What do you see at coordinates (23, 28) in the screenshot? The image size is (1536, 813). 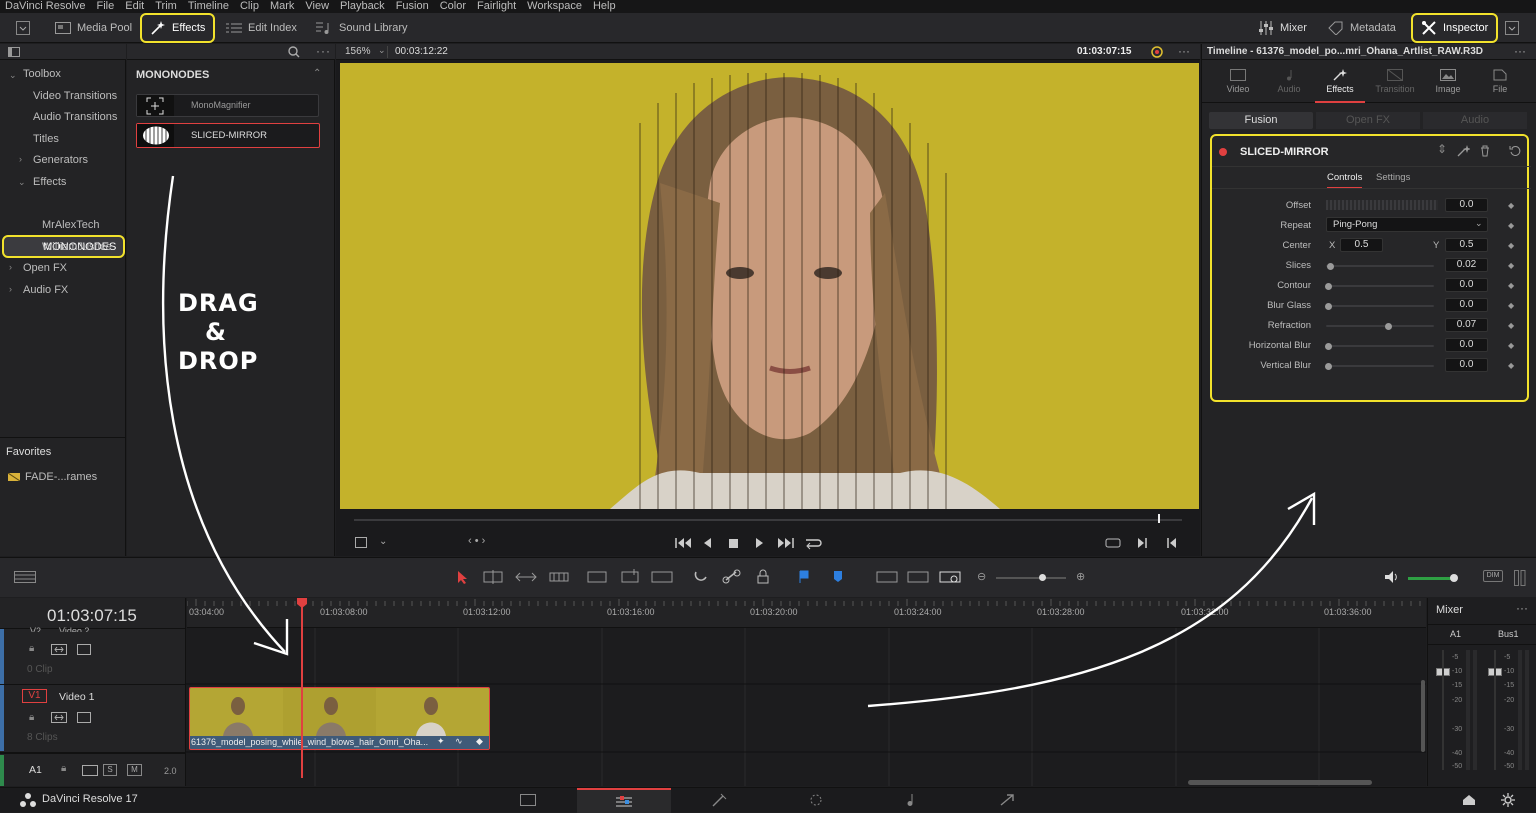 I see `panel-toggle-button` at bounding box center [23, 28].